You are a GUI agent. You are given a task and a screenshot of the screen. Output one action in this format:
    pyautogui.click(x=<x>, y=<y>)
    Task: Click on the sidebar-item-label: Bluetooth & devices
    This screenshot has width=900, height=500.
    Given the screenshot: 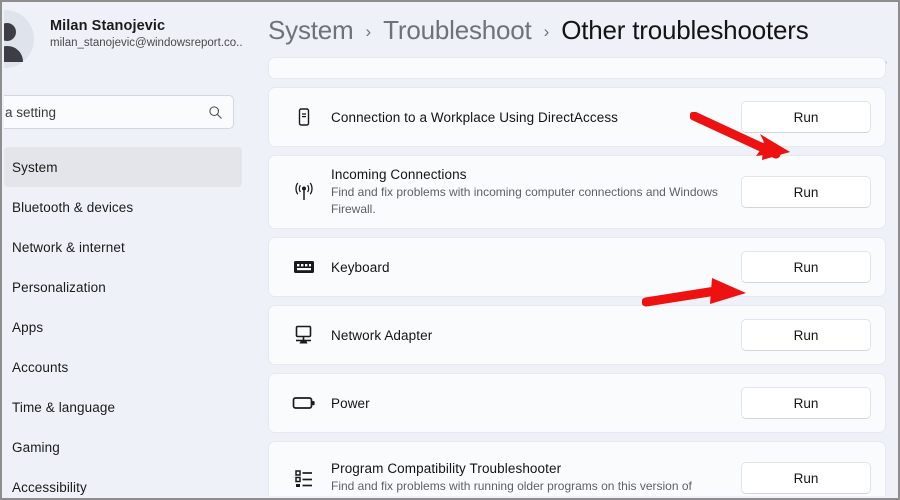 What is the action you would take?
    pyautogui.click(x=73, y=207)
    